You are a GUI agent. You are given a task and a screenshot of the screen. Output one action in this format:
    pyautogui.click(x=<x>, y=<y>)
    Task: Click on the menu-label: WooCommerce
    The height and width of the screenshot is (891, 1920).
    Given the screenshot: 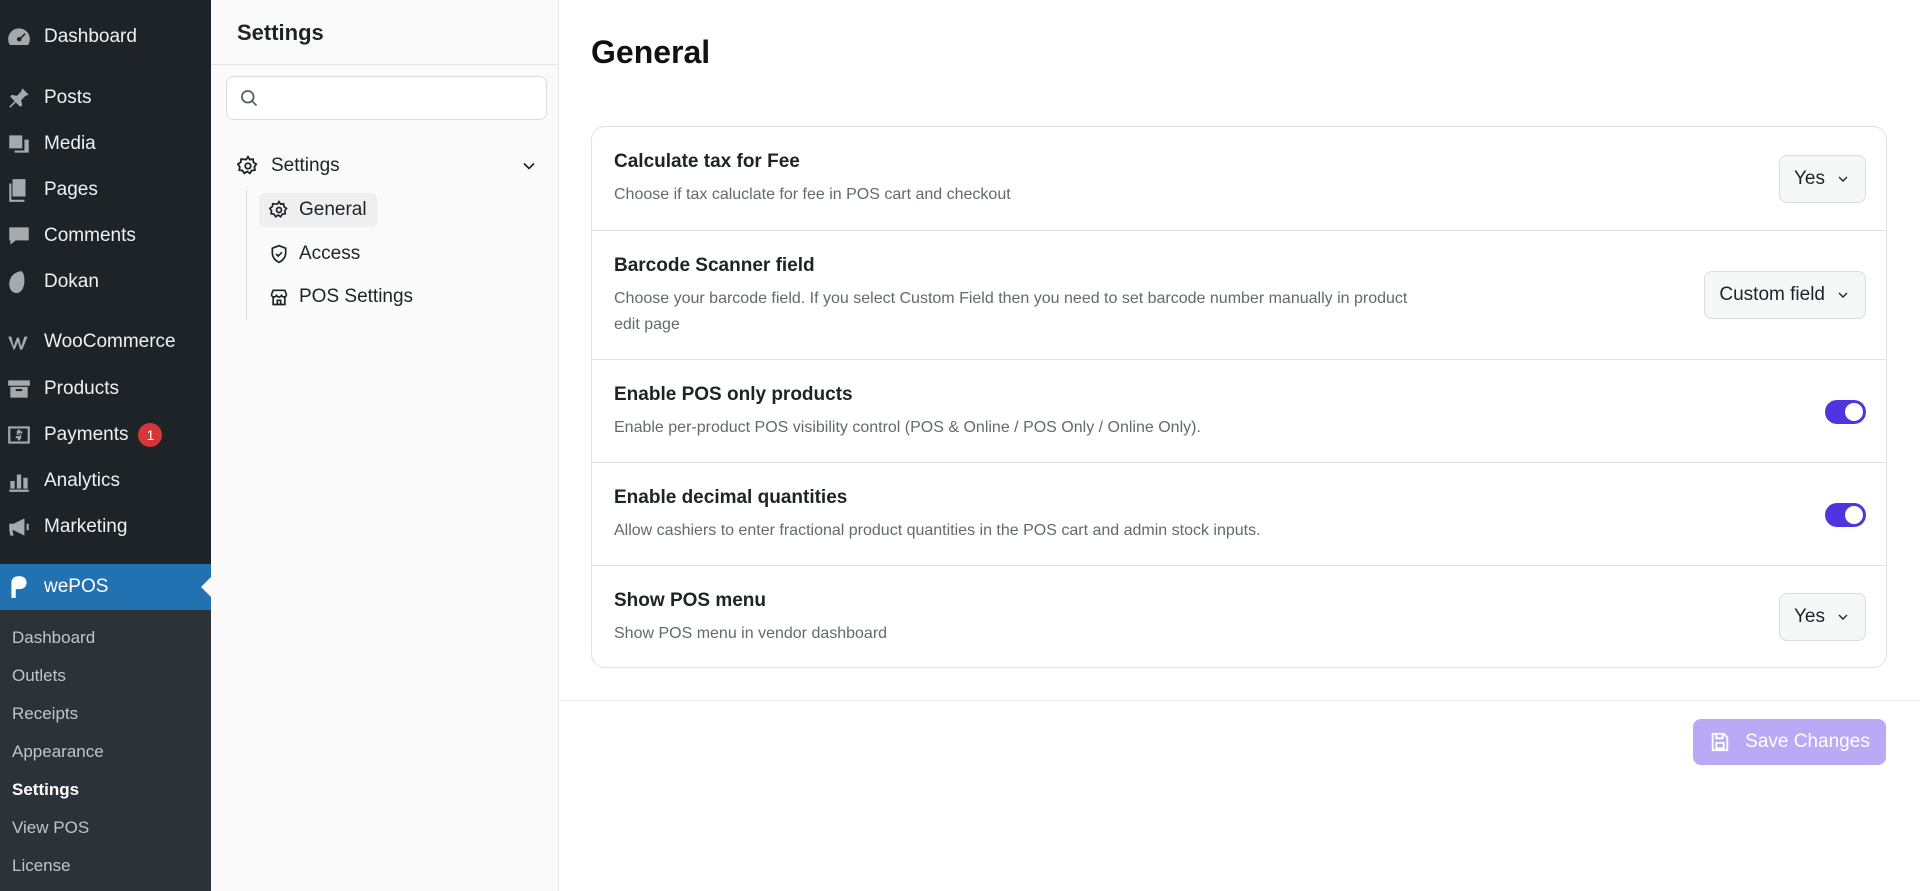 What is the action you would take?
    pyautogui.click(x=110, y=341)
    